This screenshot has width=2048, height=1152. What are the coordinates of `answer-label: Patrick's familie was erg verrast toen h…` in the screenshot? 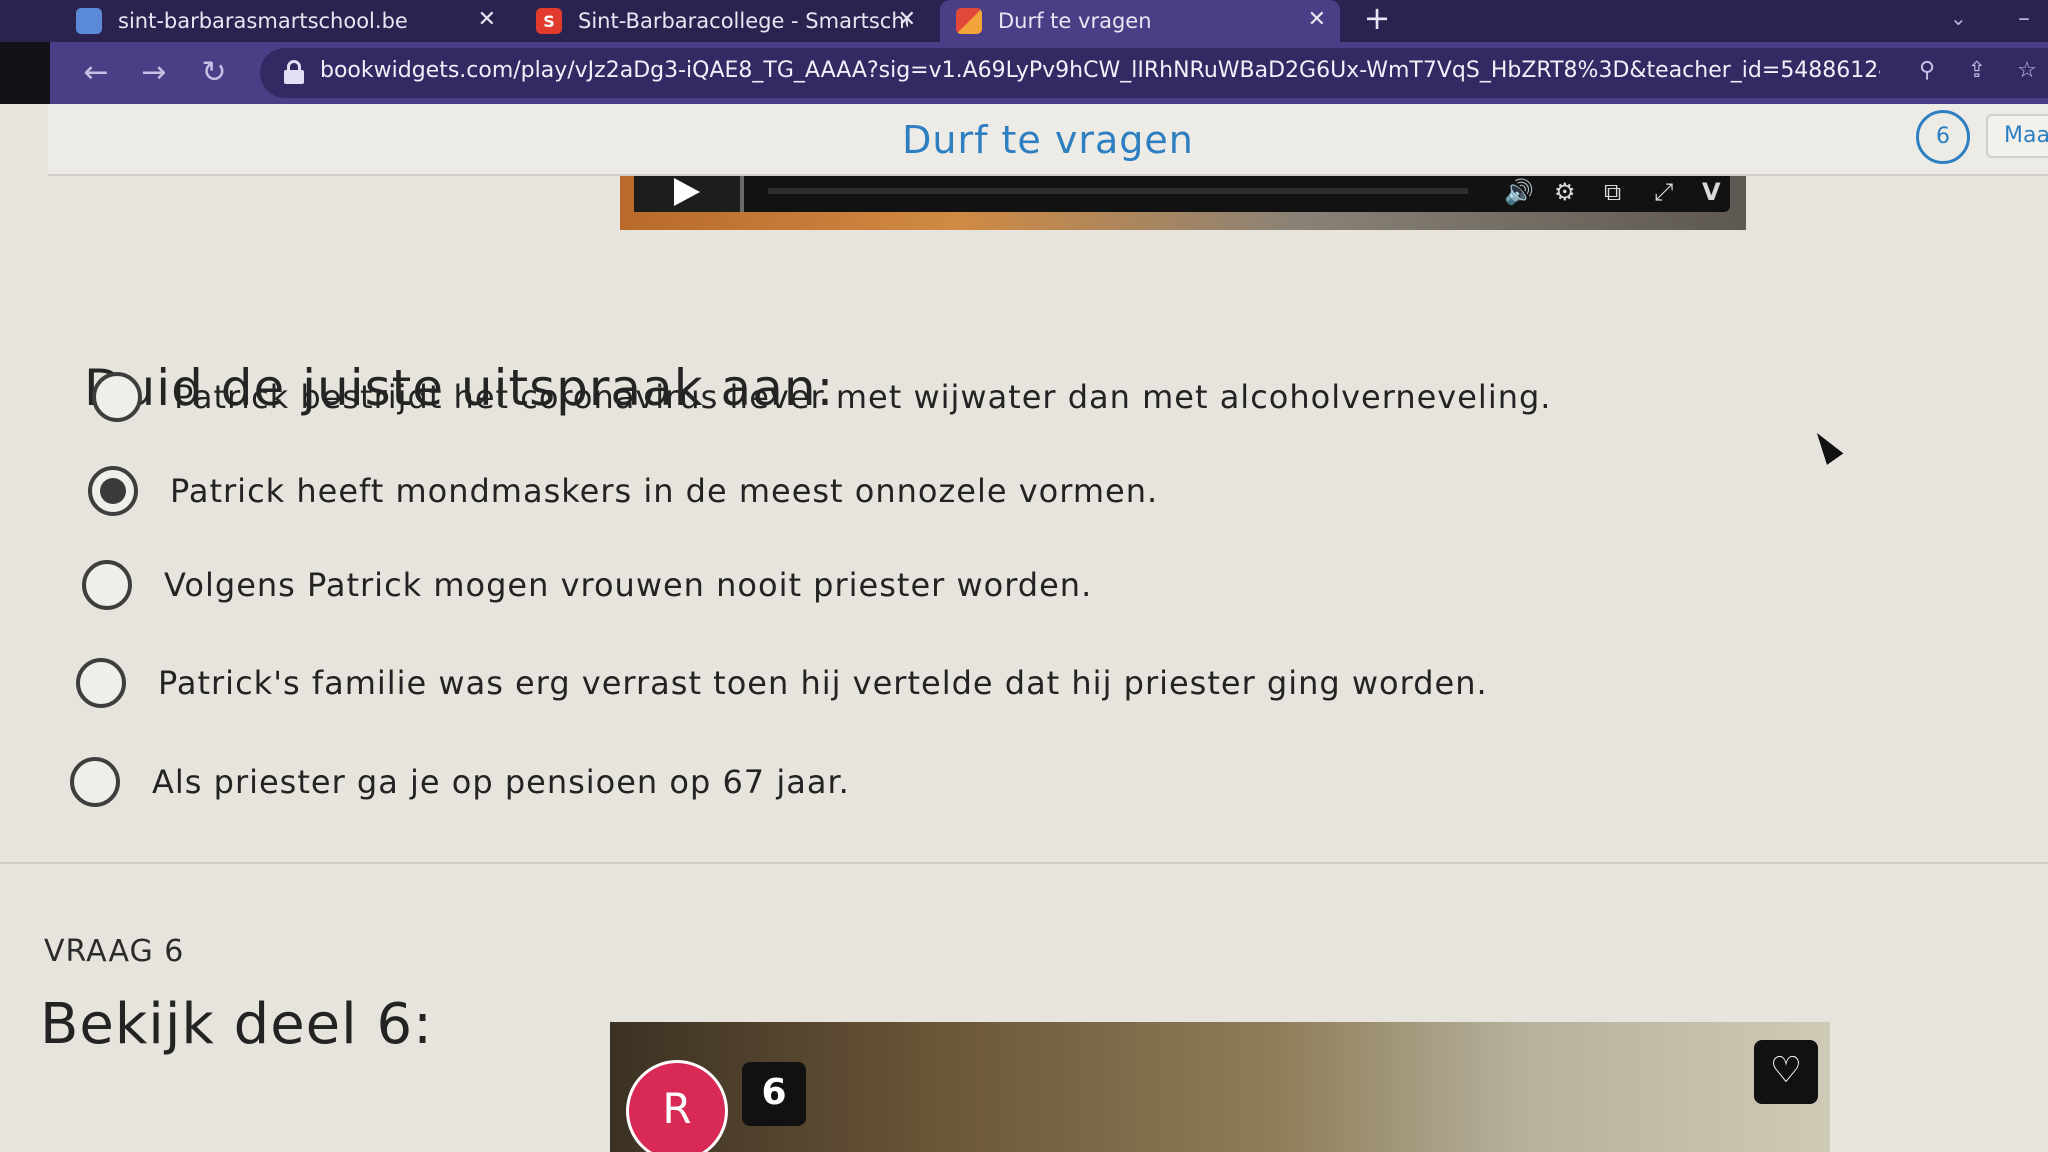 It's located at (823, 683).